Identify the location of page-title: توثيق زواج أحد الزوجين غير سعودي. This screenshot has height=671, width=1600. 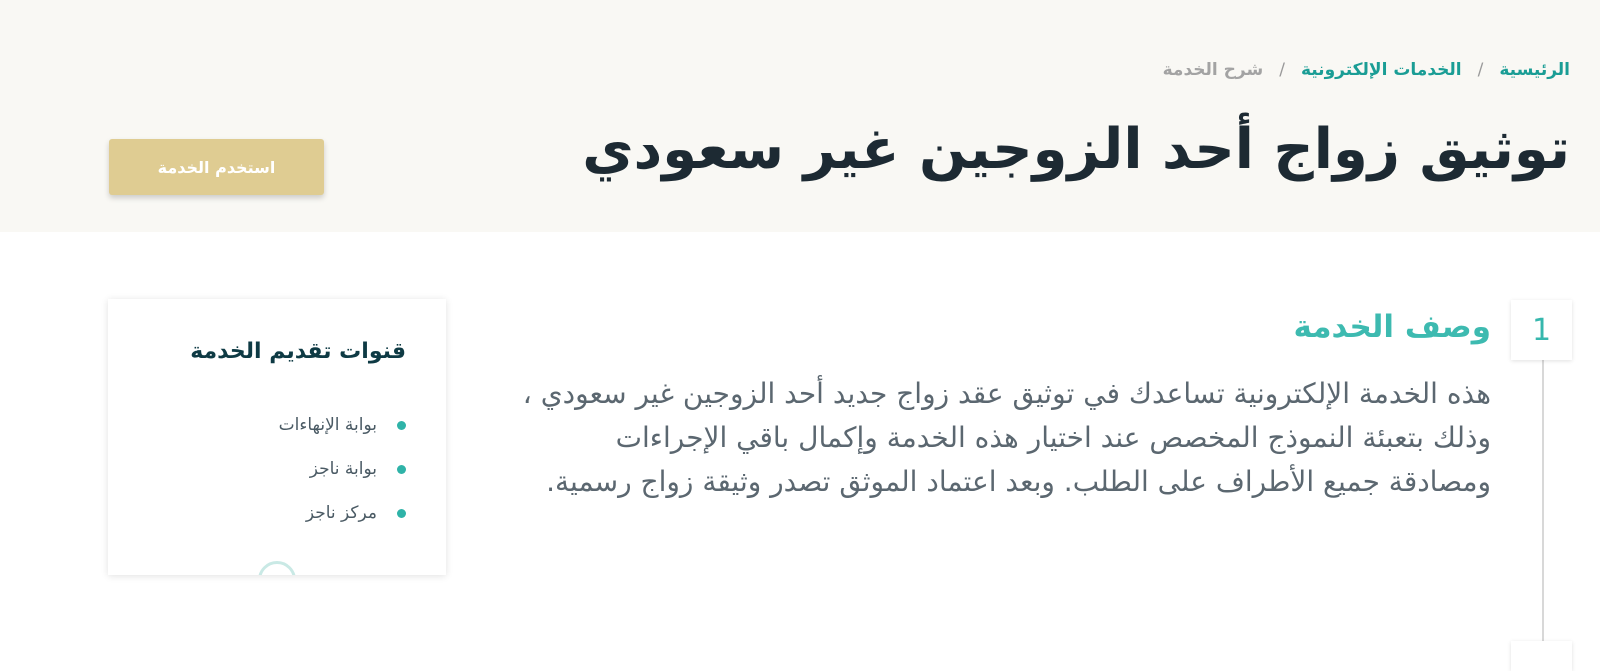
(1076, 149).